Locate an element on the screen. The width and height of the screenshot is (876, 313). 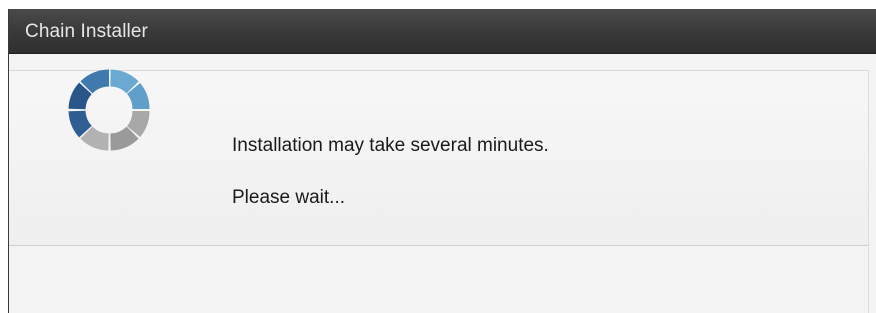
window-title: Chain Installer is located at coordinates (86, 31).